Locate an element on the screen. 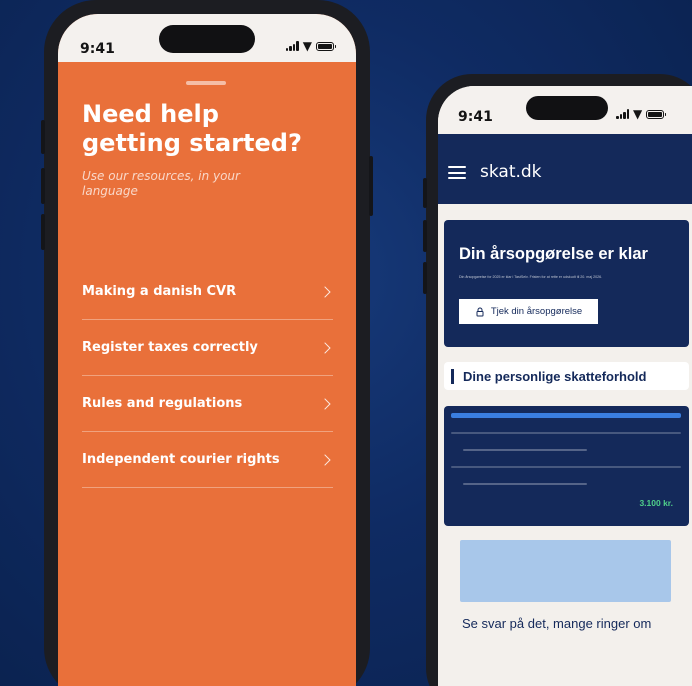  menu-item-label: Rules and regulations is located at coordinates (162, 403).